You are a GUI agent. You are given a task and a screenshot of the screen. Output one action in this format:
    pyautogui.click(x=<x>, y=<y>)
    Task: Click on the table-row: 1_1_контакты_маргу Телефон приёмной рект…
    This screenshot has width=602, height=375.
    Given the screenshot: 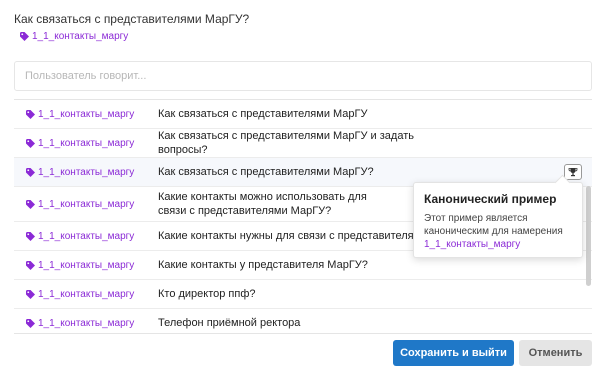 What is the action you would take?
    pyautogui.click(x=303, y=321)
    